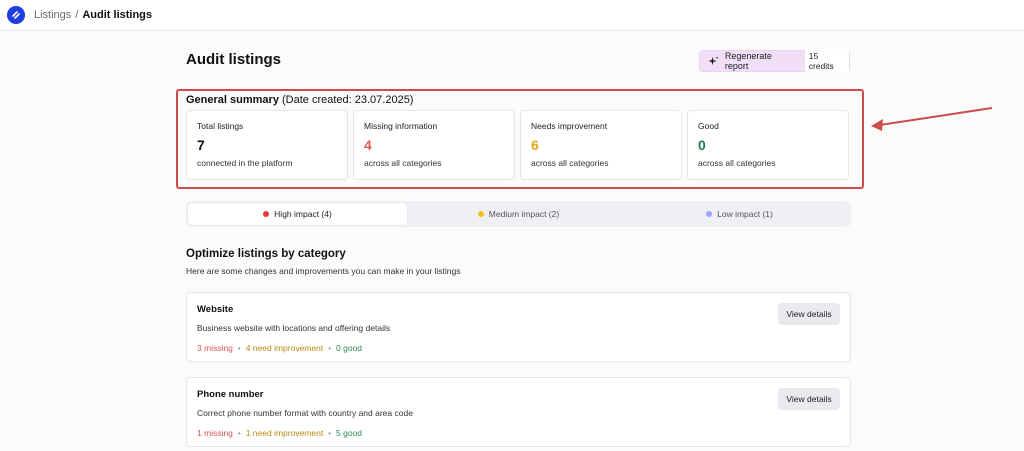 The image size is (1024, 451). Describe the element at coordinates (52, 15) in the screenshot. I see `breadcrumb-listings-link: Listings` at that location.